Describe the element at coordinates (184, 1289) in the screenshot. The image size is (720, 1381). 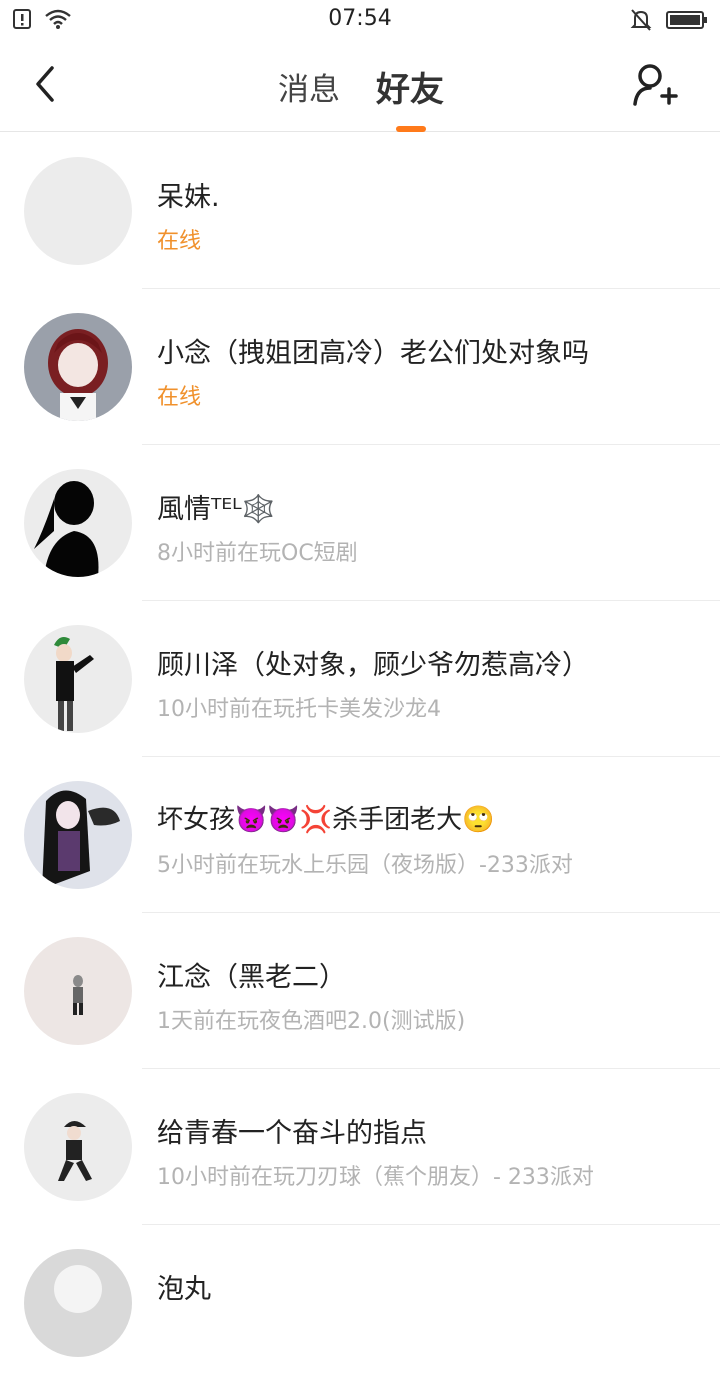
I see `friend-name: 泡丸` at that location.